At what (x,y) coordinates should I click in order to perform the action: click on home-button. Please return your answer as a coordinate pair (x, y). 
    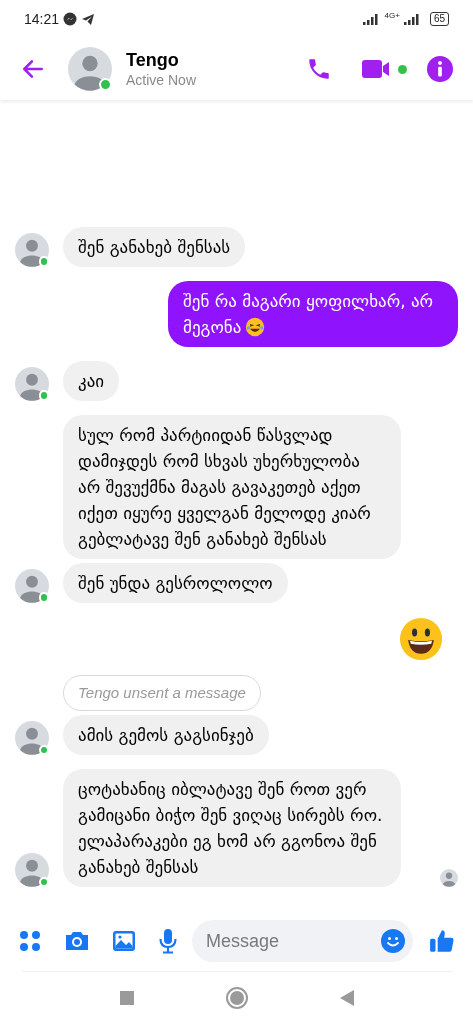
    Looking at the image, I should click on (236, 998).